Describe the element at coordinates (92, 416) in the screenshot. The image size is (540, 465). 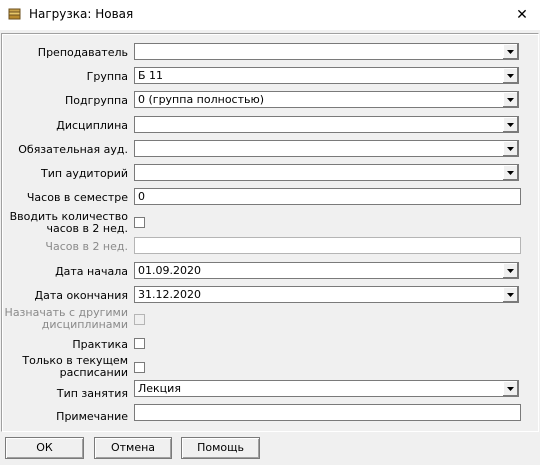
I see `note-label: Примечание` at that location.